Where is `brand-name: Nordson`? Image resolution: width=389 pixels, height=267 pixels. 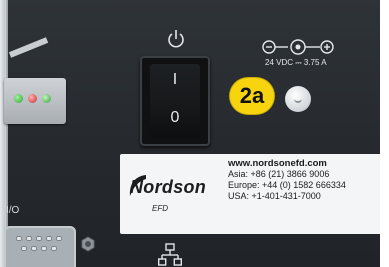
brand-name: Nordson is located at coordinates (168, 187).